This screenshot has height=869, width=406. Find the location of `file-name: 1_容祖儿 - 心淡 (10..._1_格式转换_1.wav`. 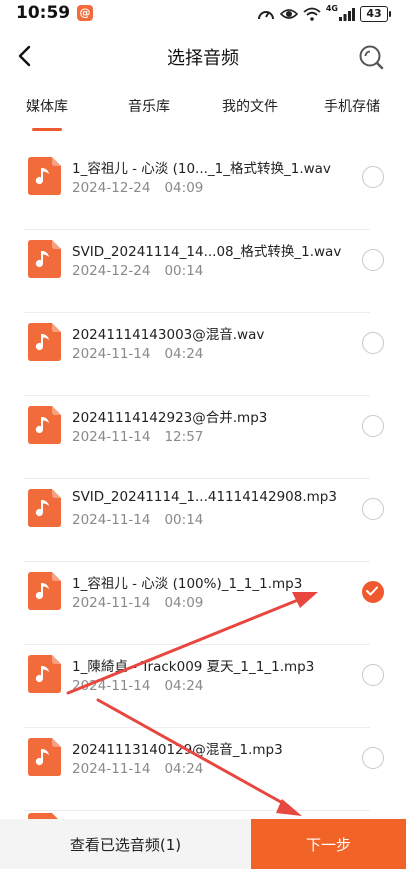

file-name: 1_容祖儿 - 心淡 (10..._1_格式转换_1.wav is located at coordinates (201, 169).